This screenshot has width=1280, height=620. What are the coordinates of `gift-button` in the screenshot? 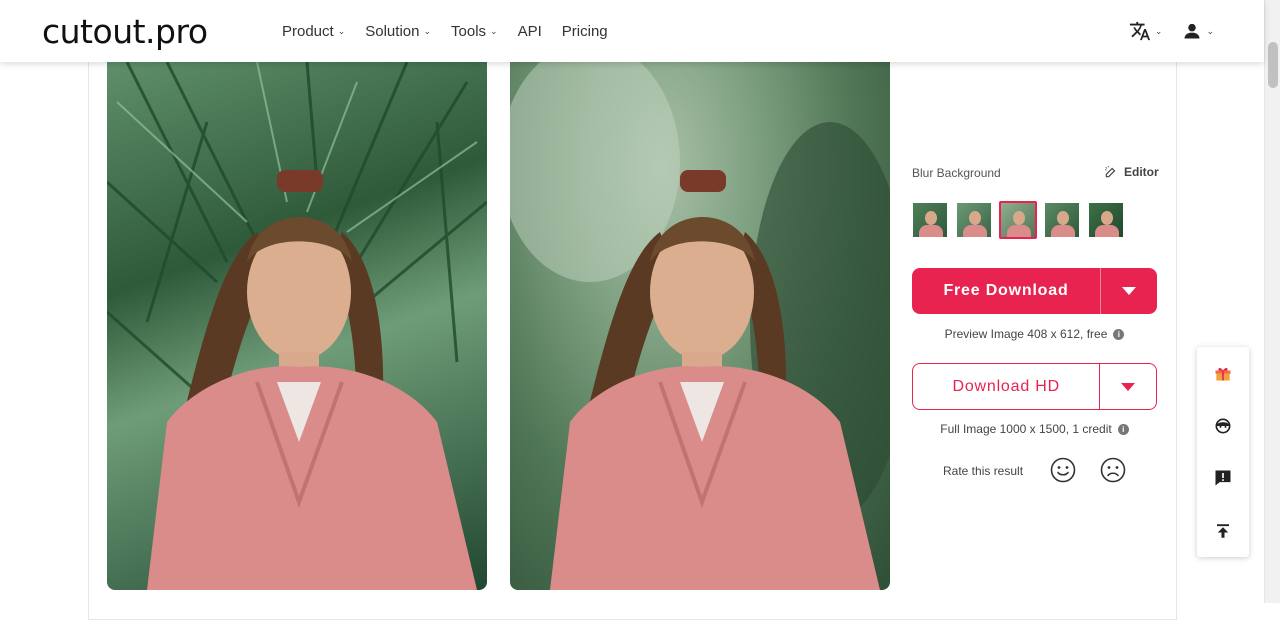 It's located at (1223, 373).